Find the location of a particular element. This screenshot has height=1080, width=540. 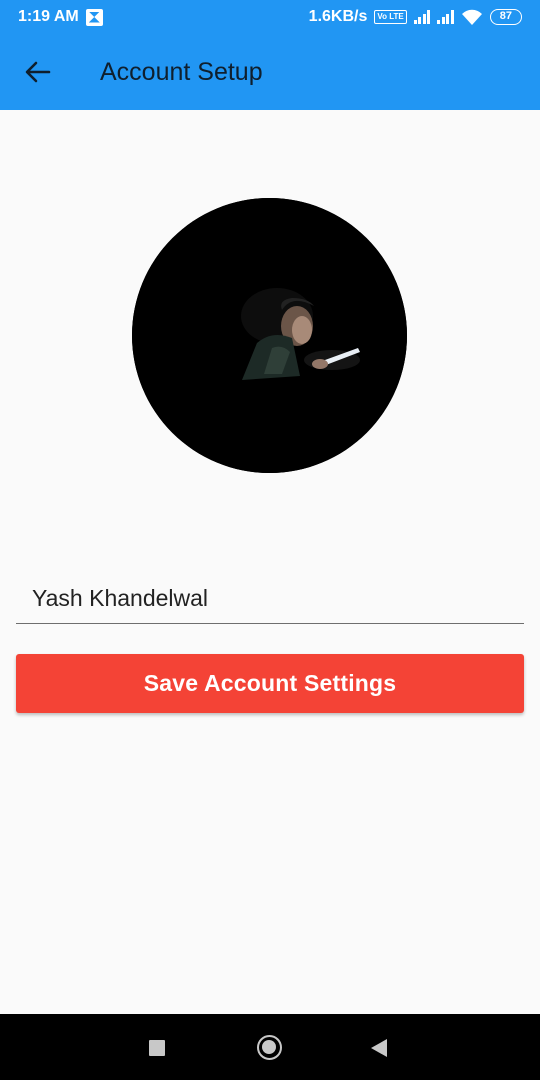

battery-icon: 87 is located at coordinates (505, 17).